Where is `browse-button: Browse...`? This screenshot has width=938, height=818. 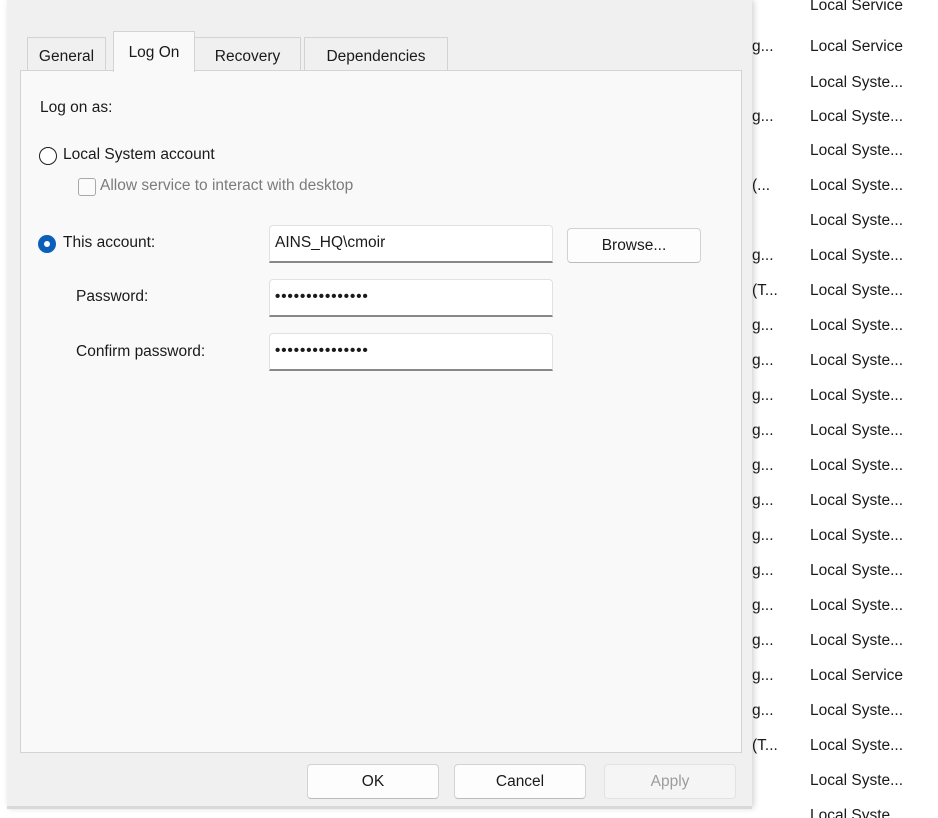 browse-button: Browse... is located at coordinates (634, 245).